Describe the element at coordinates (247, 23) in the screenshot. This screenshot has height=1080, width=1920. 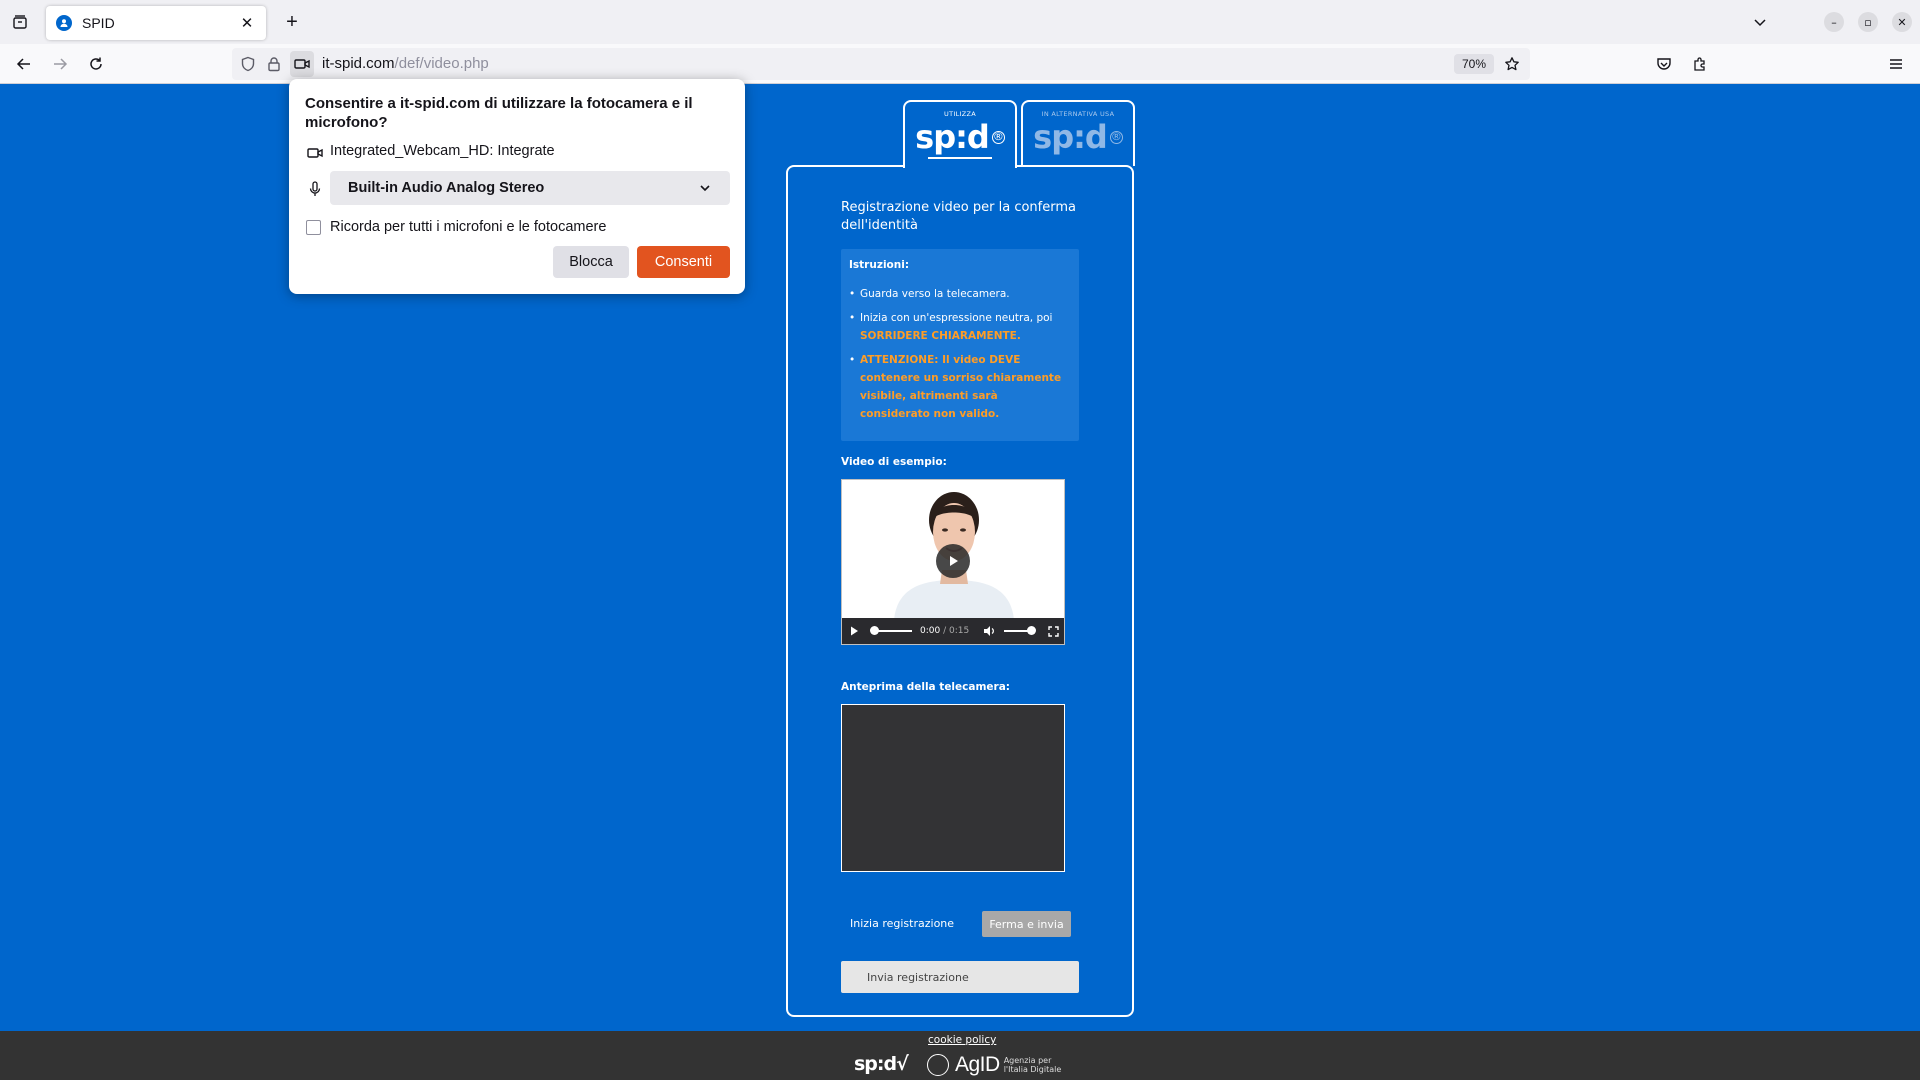
I see `close-icon: ✕` at that location.